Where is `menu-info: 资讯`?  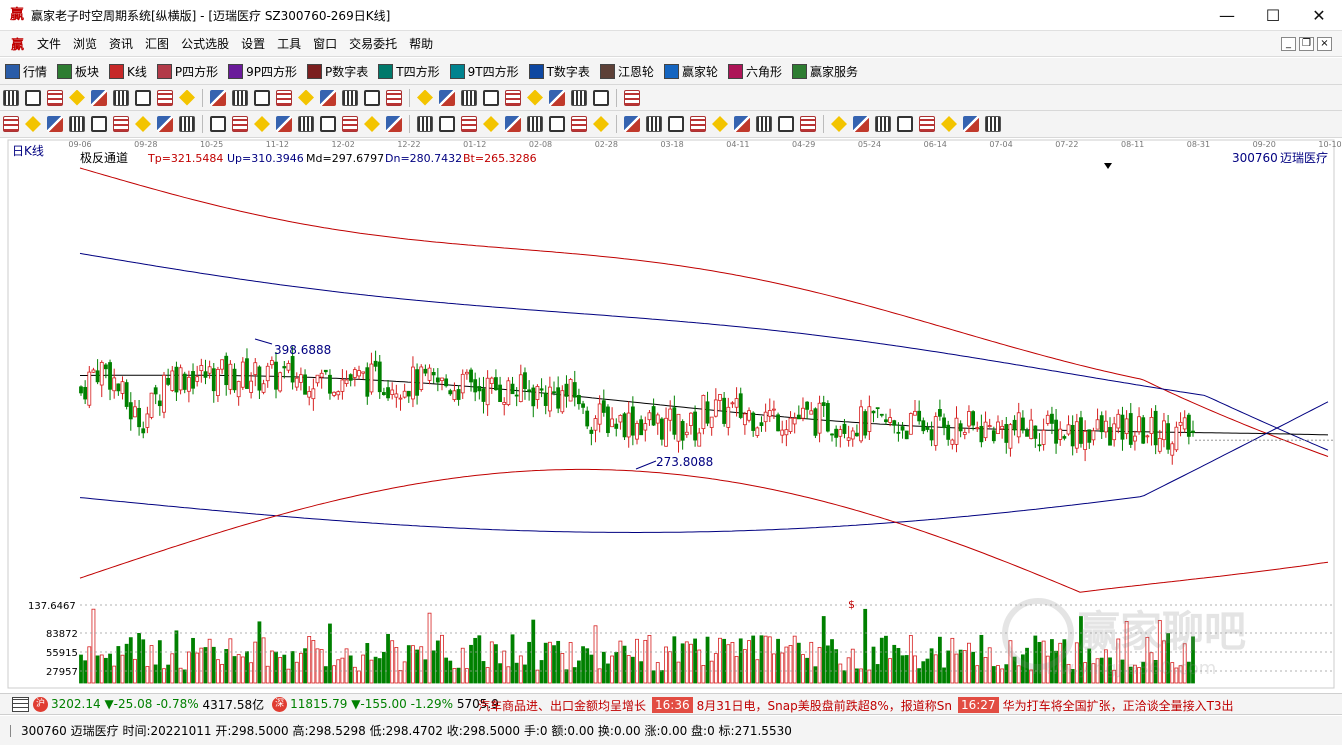 menu-info: 资讯 is located at coordinates (121, 43).